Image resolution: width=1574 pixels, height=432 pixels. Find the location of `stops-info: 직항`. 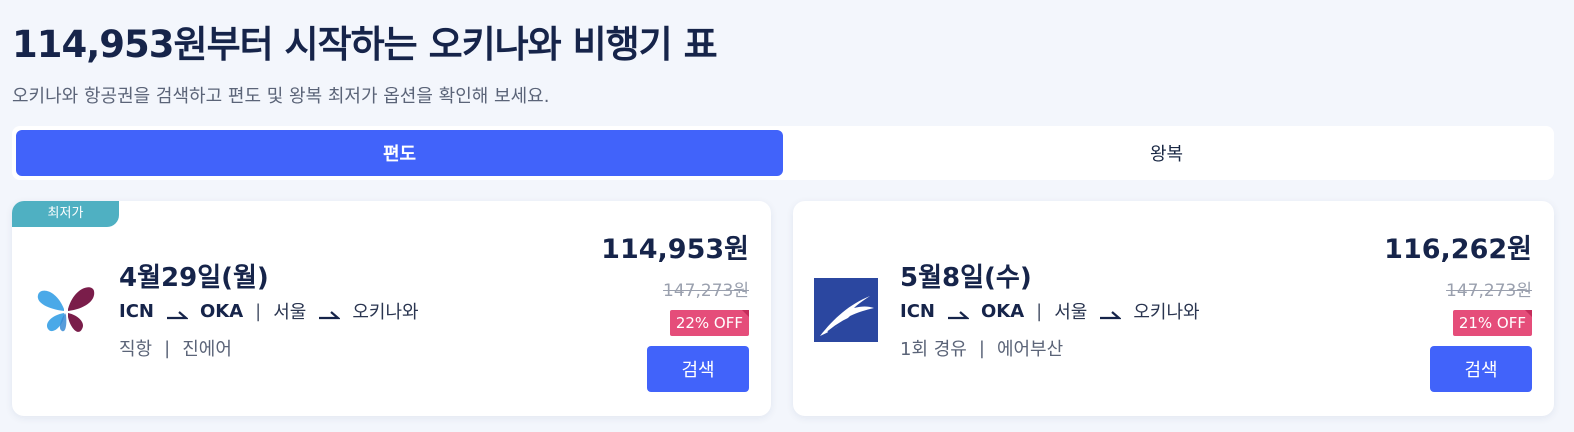

stops-info: 직항 is located at coordinates (136, 349).